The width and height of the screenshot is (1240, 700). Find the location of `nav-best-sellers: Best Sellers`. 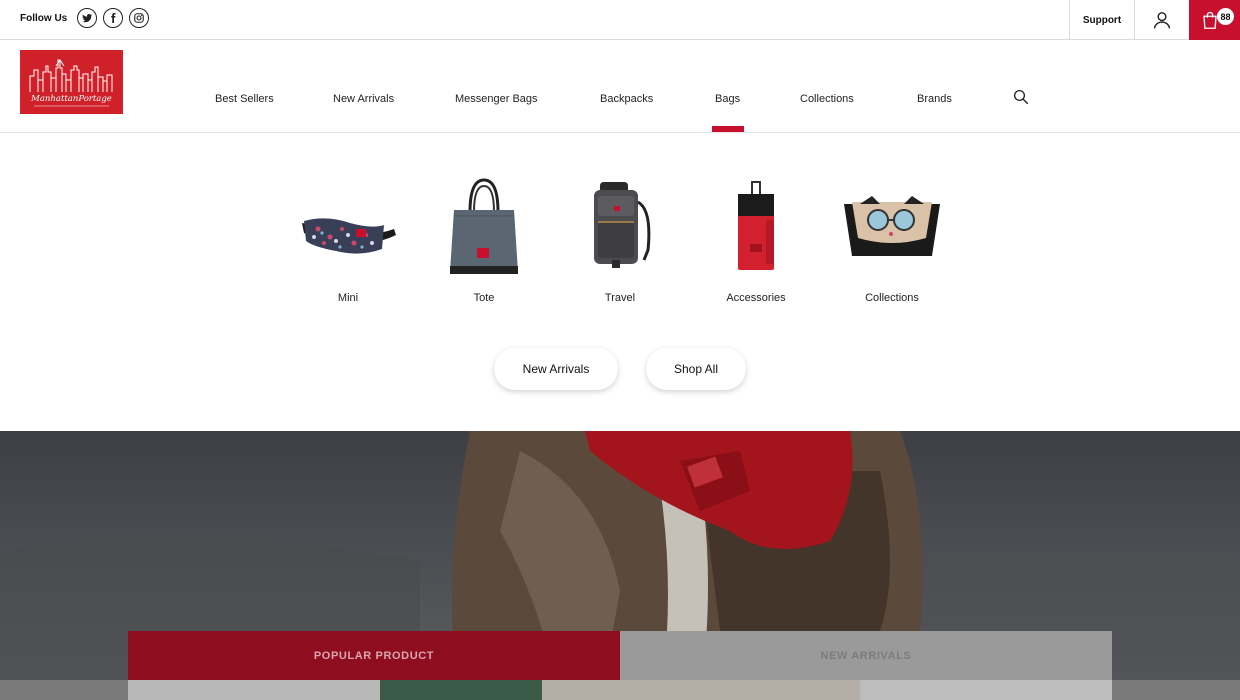

nav-best-sellers: Best Sellers is located at coordinates (244, 99).